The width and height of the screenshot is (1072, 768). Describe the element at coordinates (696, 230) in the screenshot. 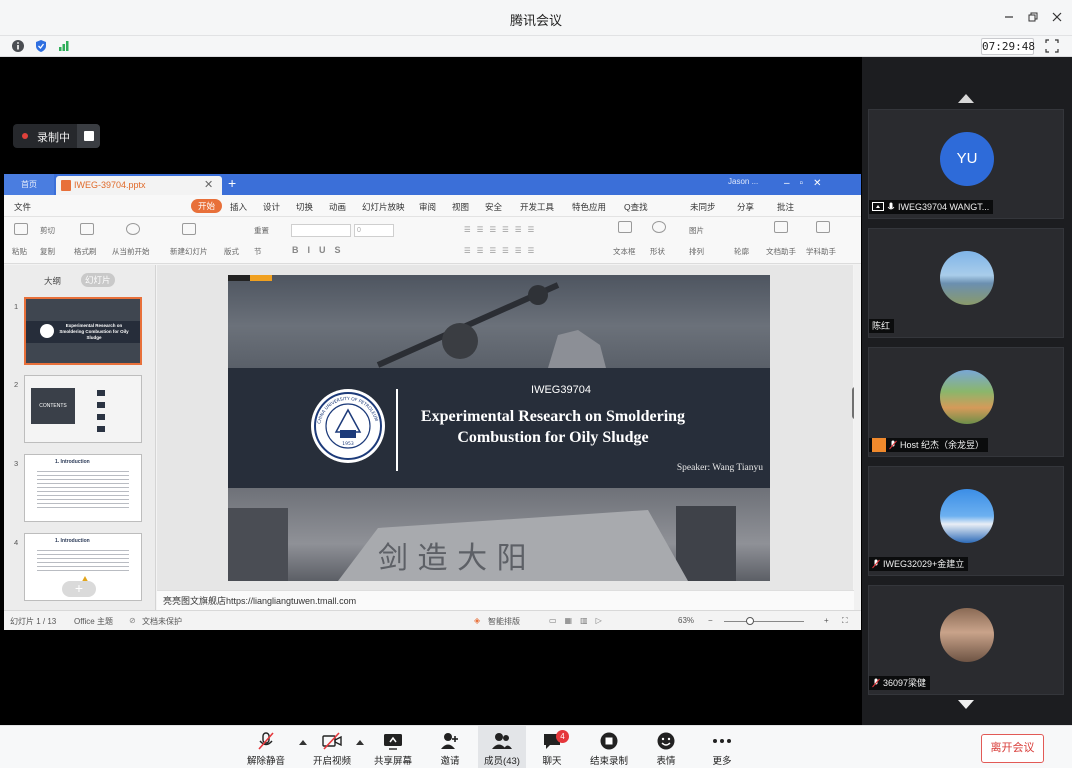

I see `ribbon-picture: 图片` at that location.